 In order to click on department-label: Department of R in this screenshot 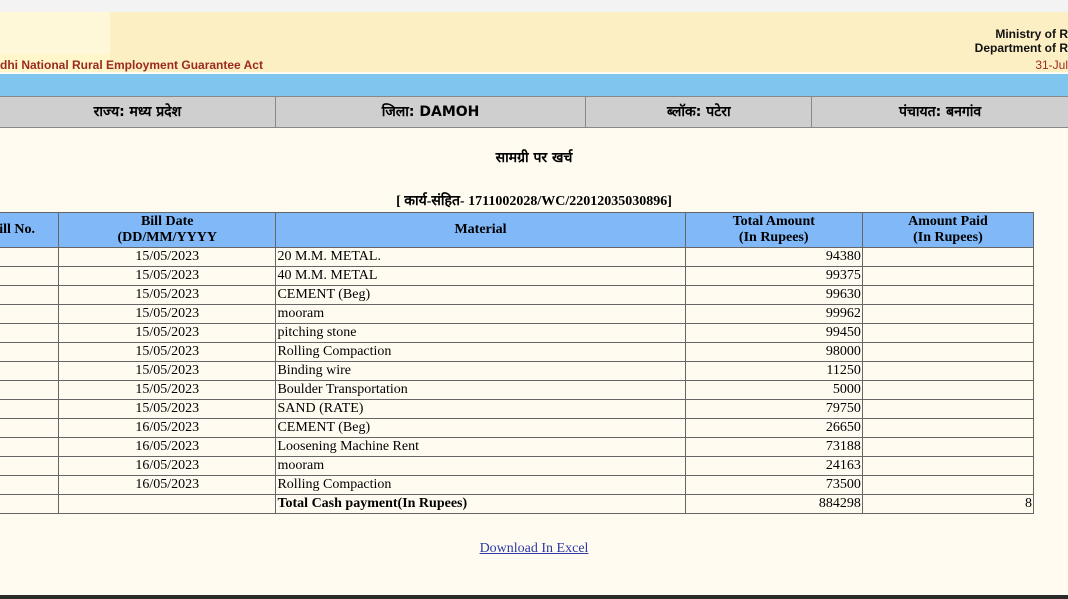, I will do `click(1021, 48)`.